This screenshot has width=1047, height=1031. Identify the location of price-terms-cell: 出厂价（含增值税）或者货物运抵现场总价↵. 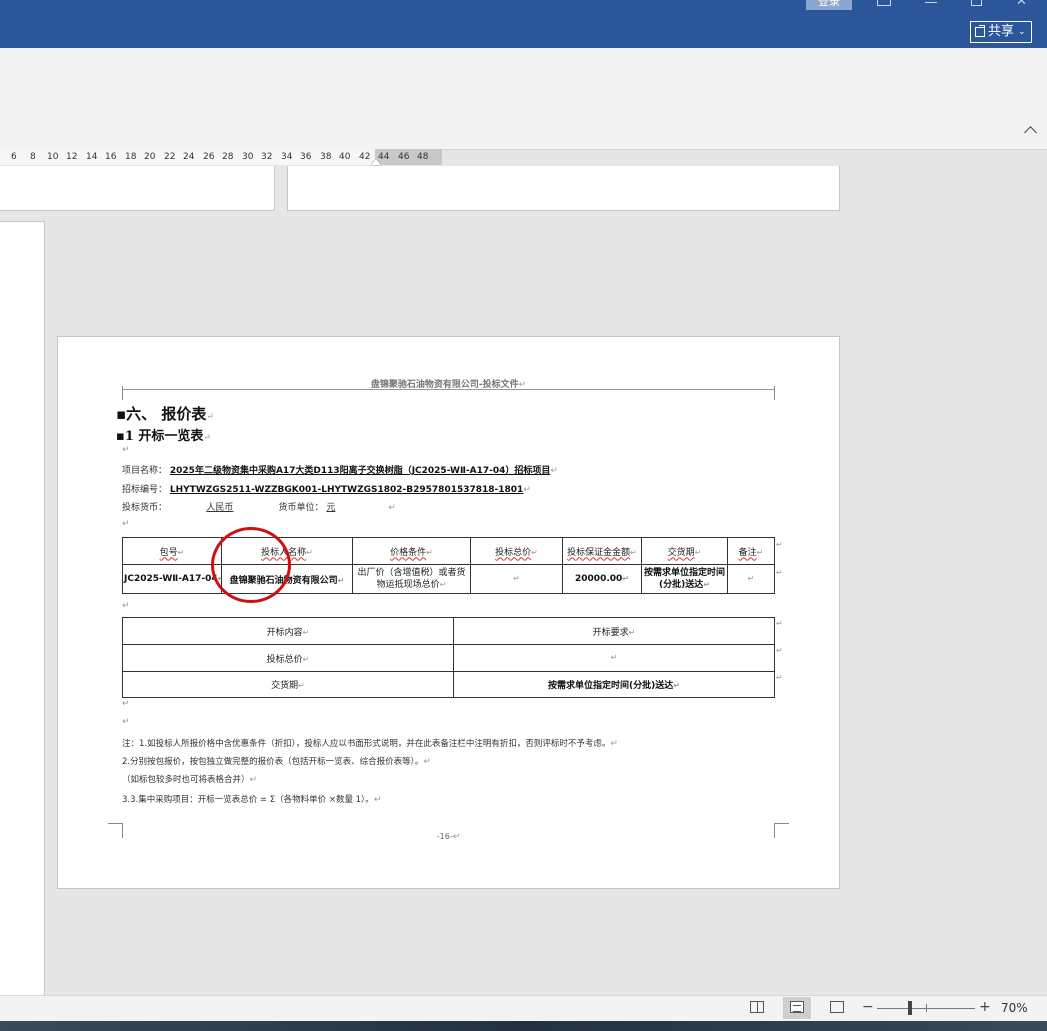
(411, 579).